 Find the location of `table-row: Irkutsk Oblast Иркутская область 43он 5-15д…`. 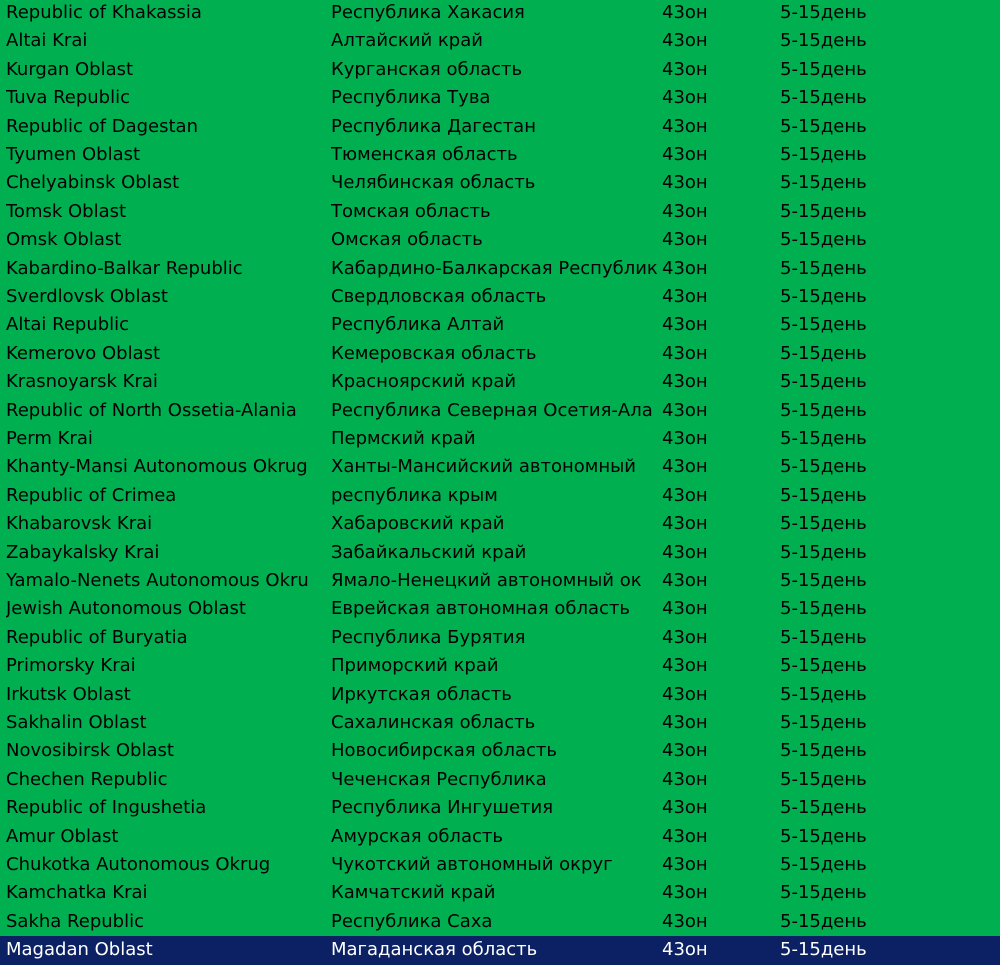

table-row: Irkutsk Oblast Иркутская область 43он 5-15д… is located at coordinates (500, 695).